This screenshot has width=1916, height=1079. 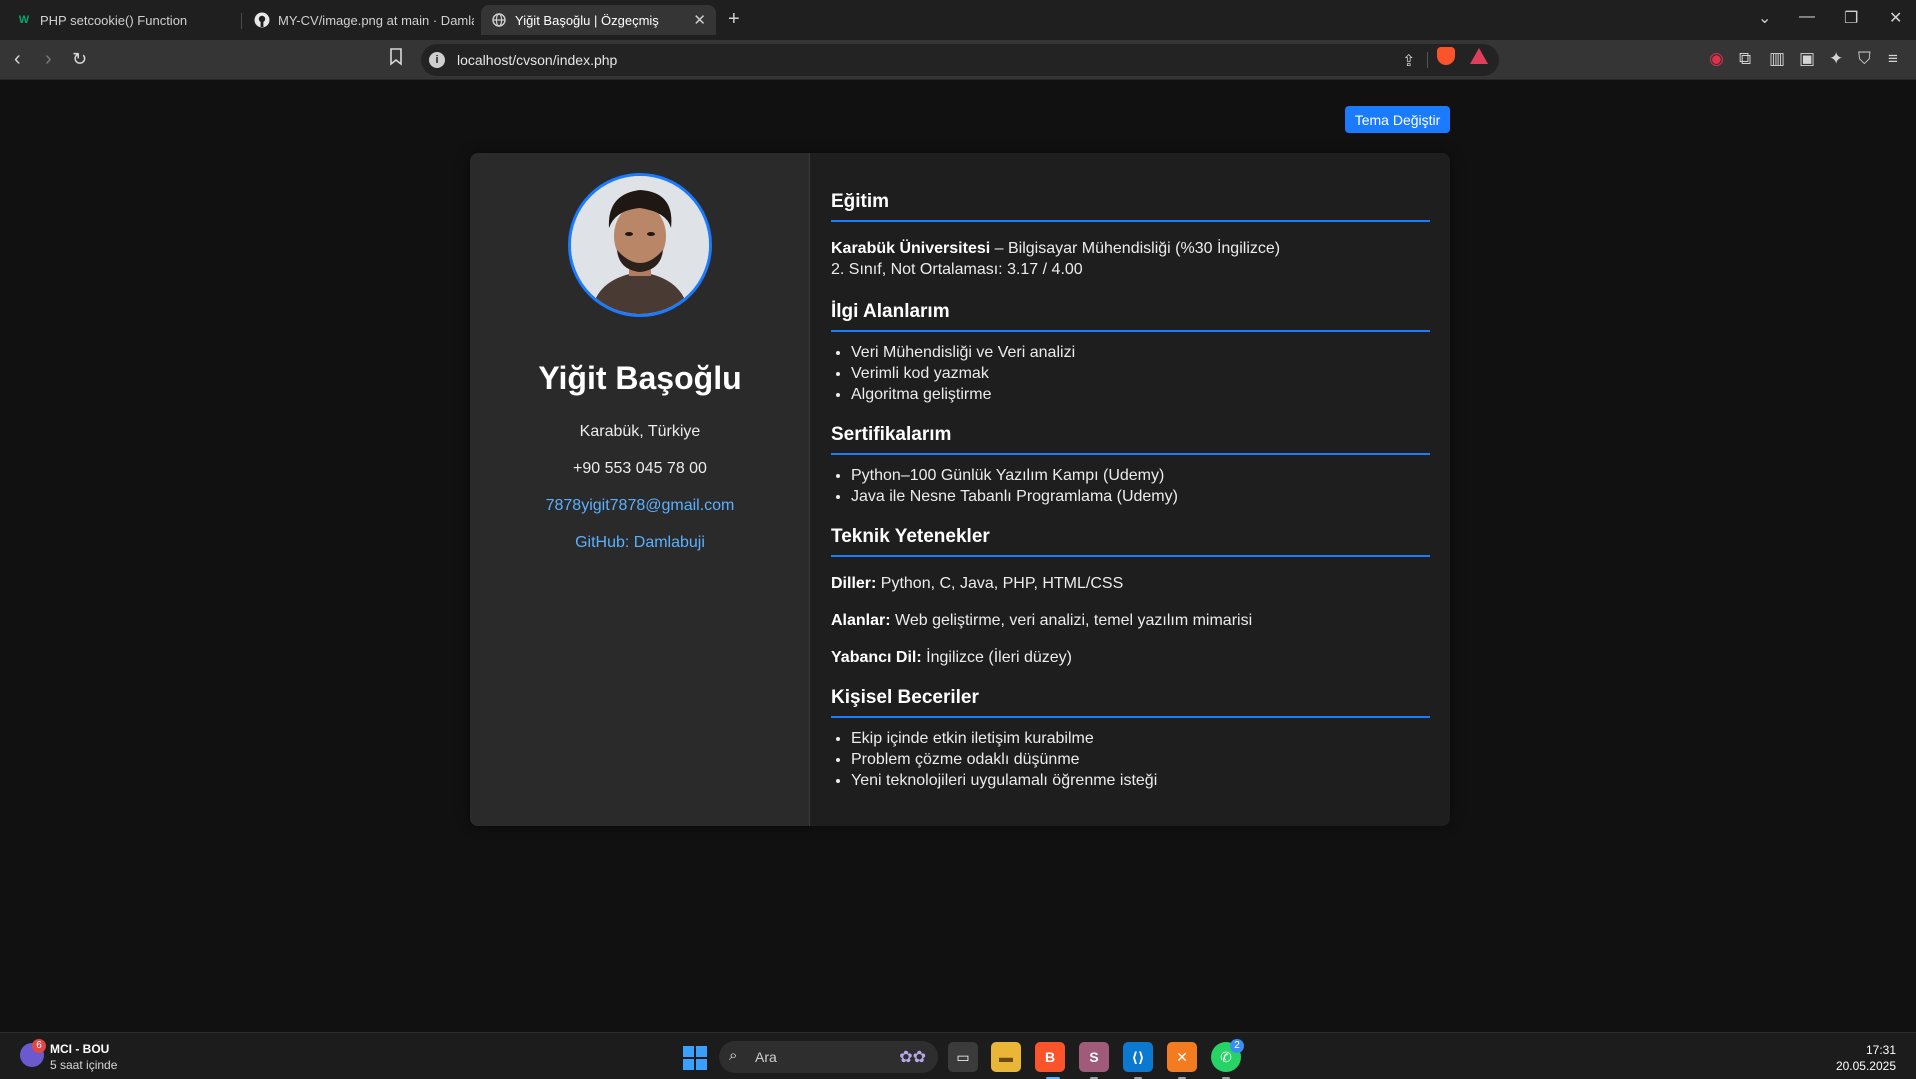 I want to click on close-window-icon: ✕, so click(x=1895, y=18).